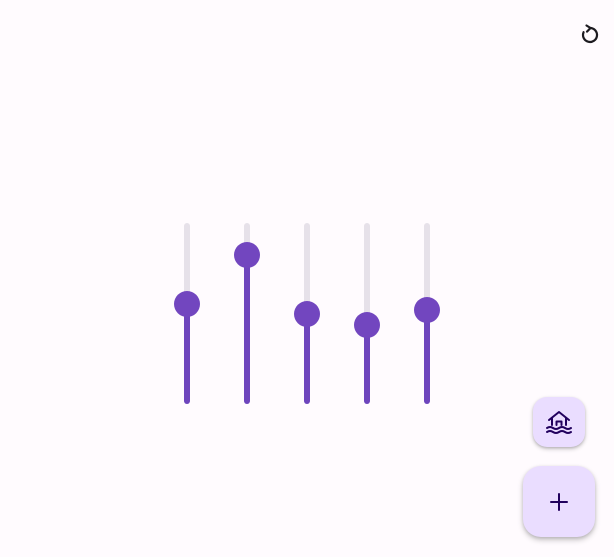 The image size is (614, 557). I want to click on beach-house-icon, so click(559, 422).